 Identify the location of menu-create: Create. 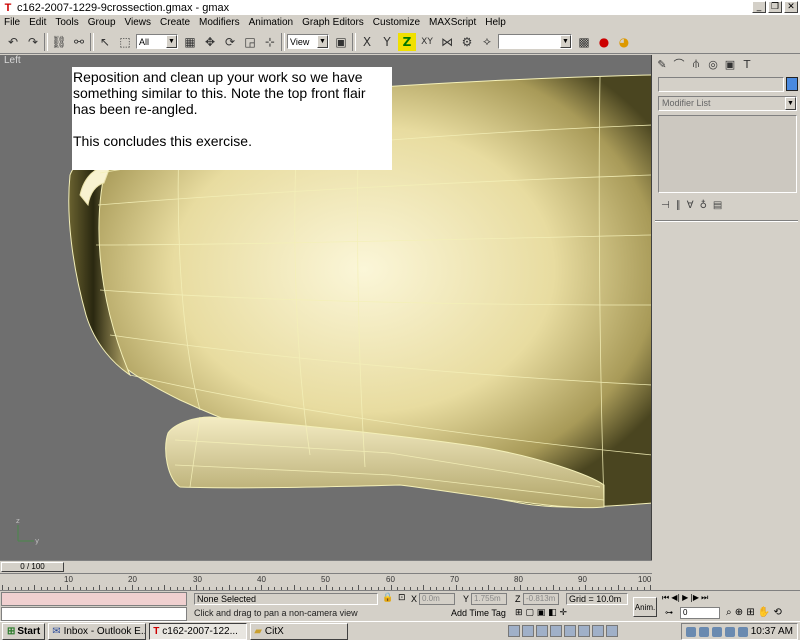
(175, 22).